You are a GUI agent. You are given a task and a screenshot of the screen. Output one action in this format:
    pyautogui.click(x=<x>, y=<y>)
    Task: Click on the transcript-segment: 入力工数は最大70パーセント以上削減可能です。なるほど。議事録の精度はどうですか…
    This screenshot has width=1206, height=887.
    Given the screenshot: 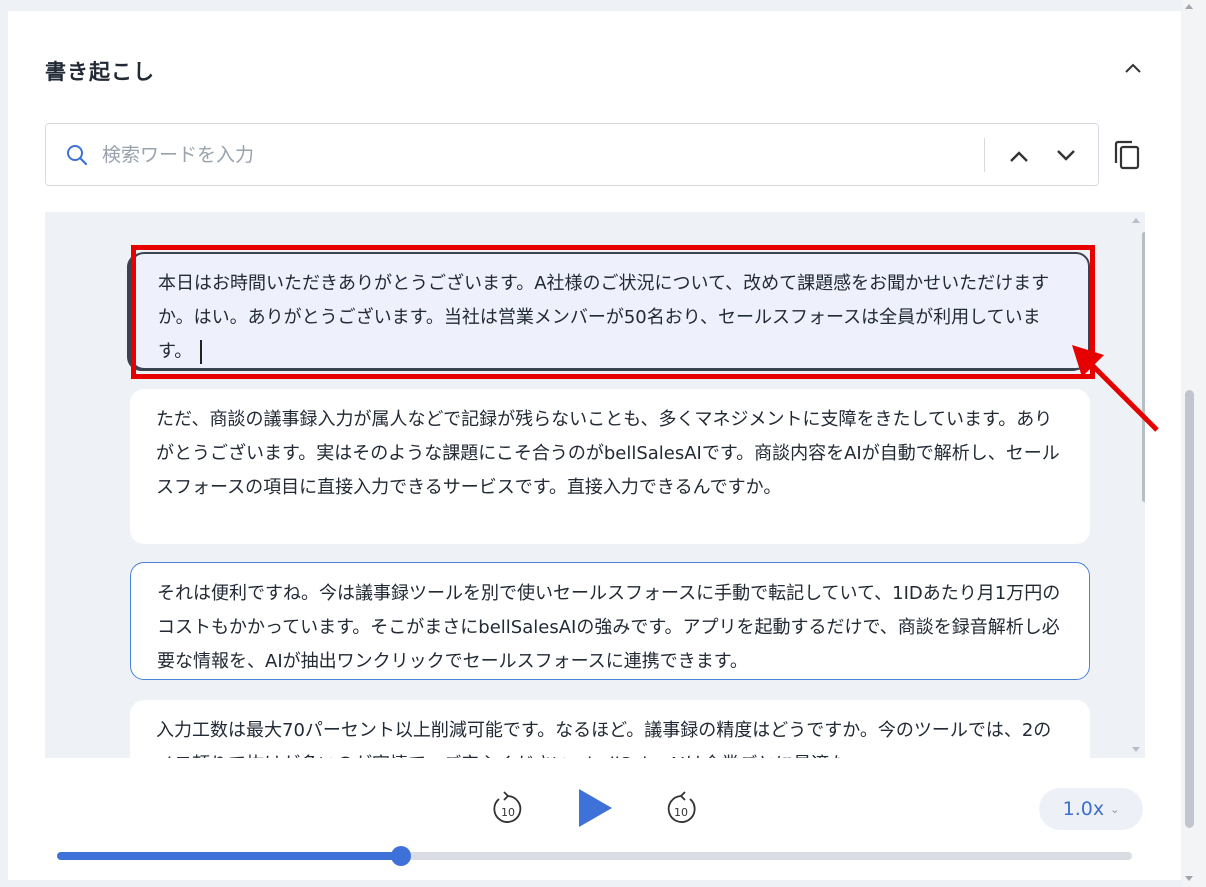 What is the action you would take?
    pyautogui.click(x=610, y=729)
    